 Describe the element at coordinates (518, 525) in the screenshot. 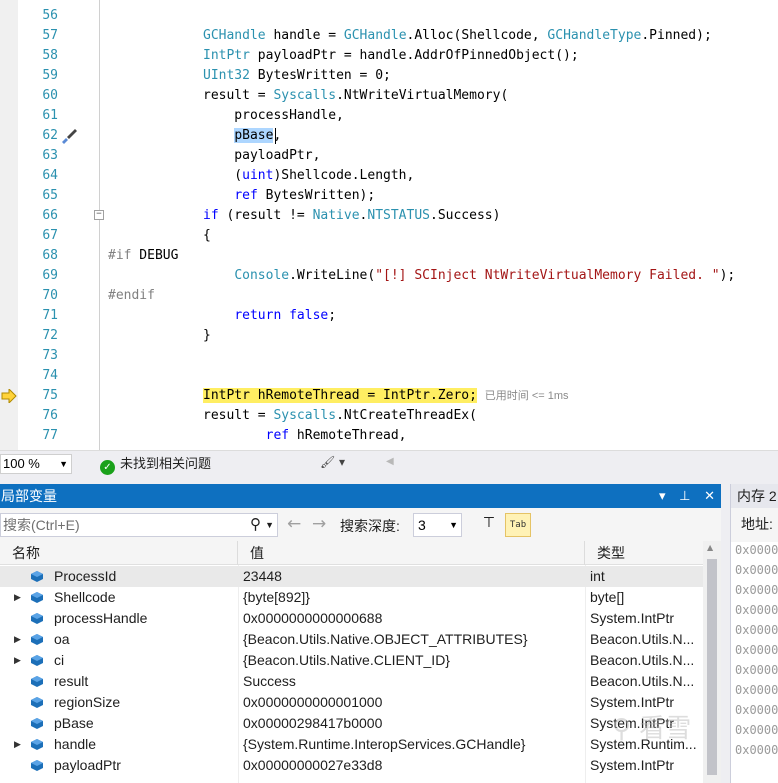

I see `view-as-tab-icon: Tab` at that location.